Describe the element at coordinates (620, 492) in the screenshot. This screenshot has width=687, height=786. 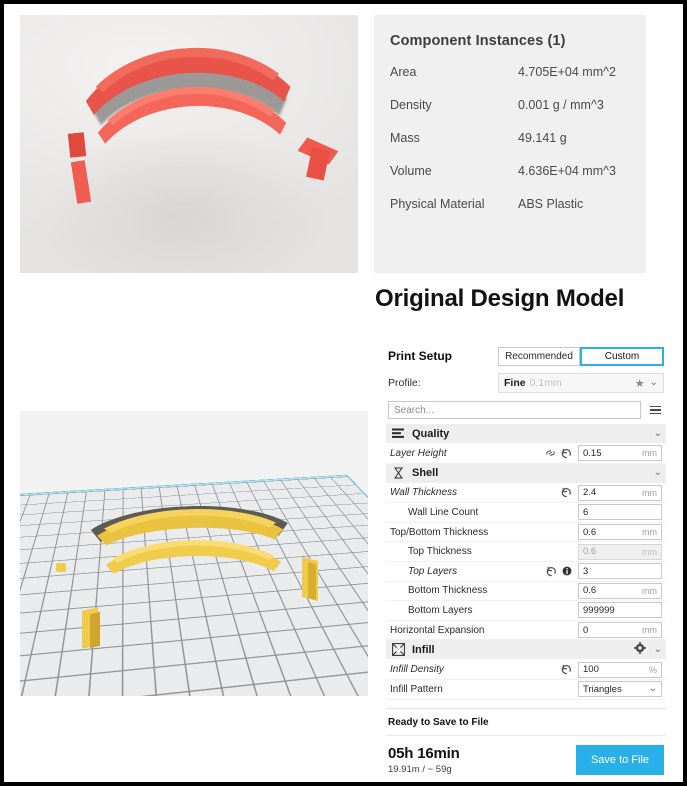
I see `setting-value-field: 2.4 mm` at that location.